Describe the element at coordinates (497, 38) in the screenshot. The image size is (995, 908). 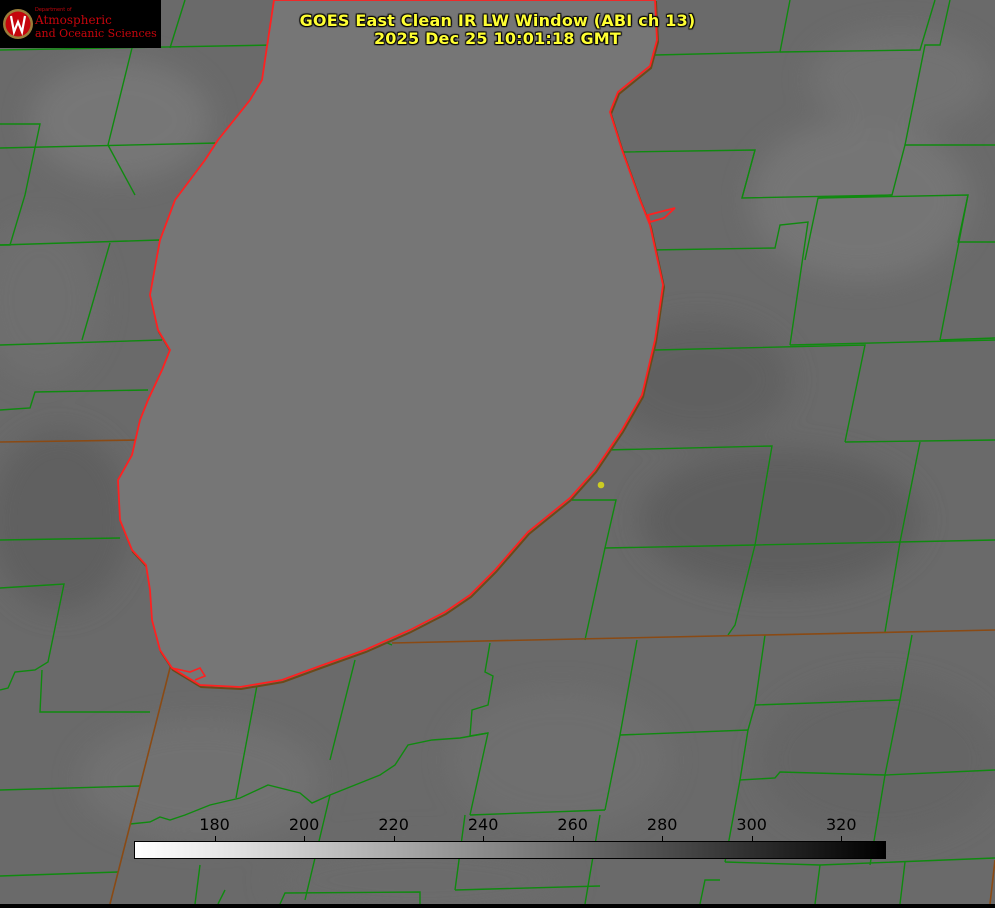
I see `image-timestamp: 2025 Dec 25 10:01:18 GMT` at that location.